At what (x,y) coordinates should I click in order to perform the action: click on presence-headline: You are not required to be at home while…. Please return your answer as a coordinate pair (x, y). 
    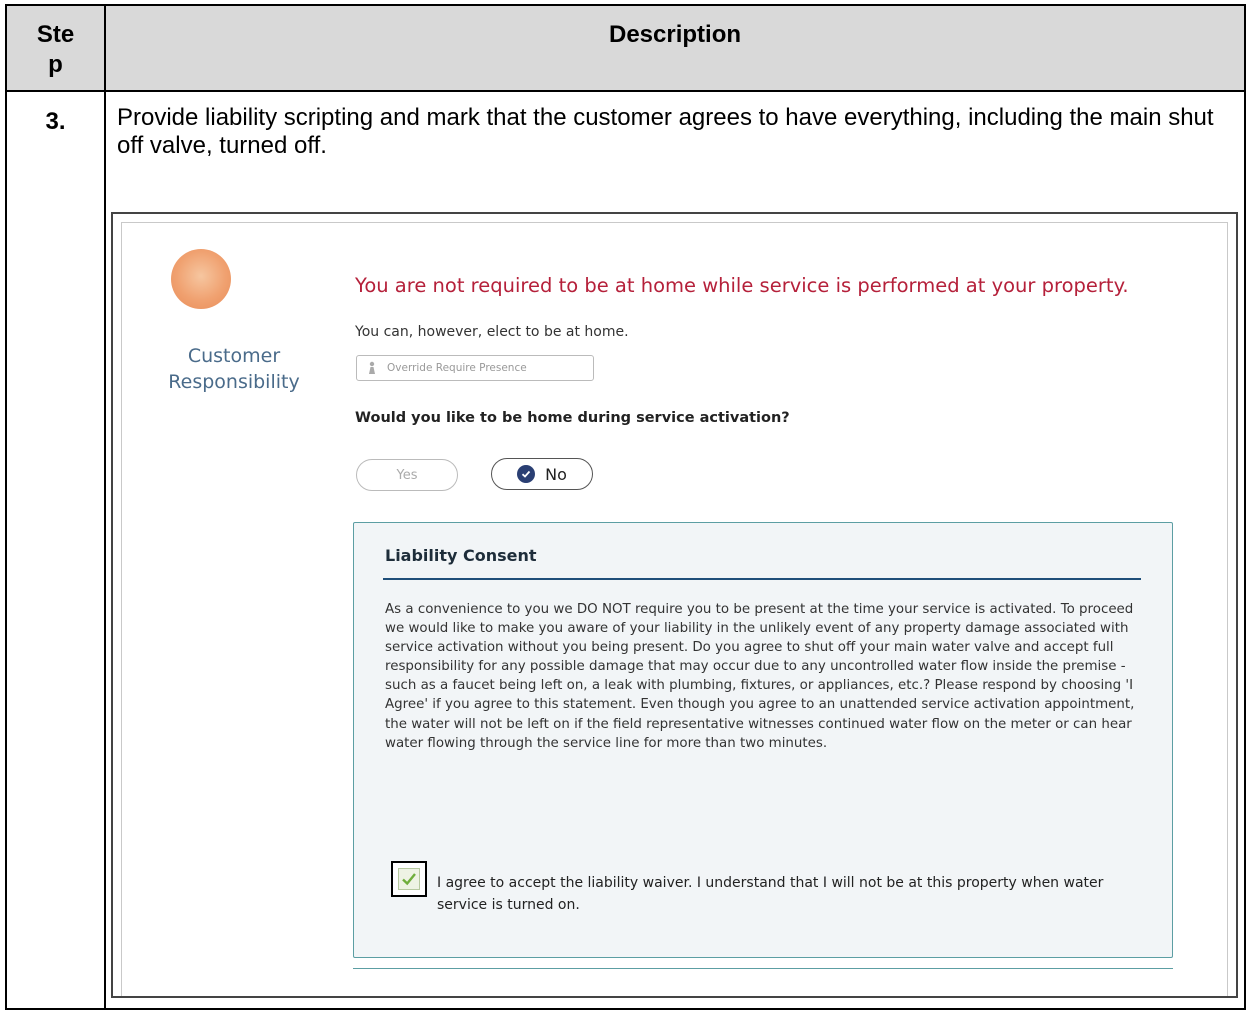
    Looking at the image, I should click on (742, 285).